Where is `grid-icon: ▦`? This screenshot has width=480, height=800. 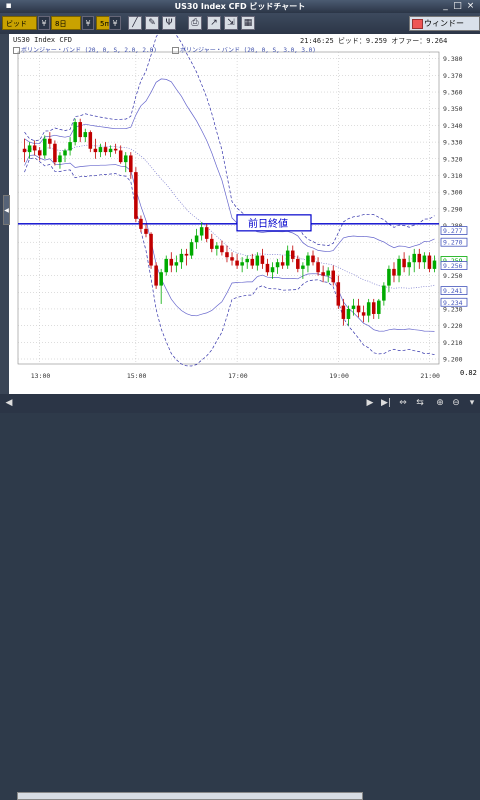 grid-icon: ▦ is located at coordinates (248, 23).